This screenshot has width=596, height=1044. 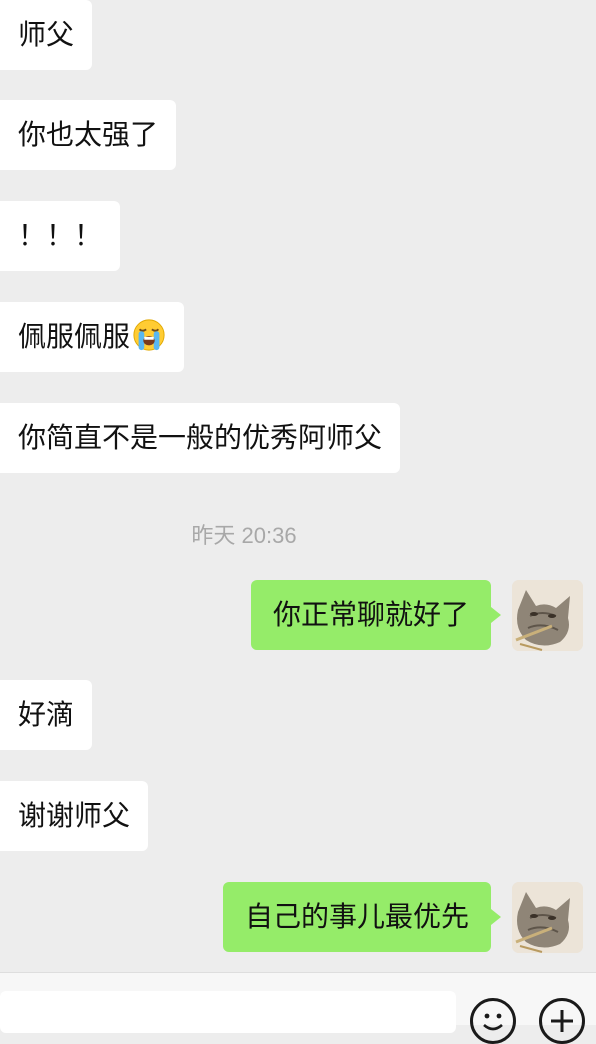 I want to click on plus-circle-icon, so click(x=562, y=1021).